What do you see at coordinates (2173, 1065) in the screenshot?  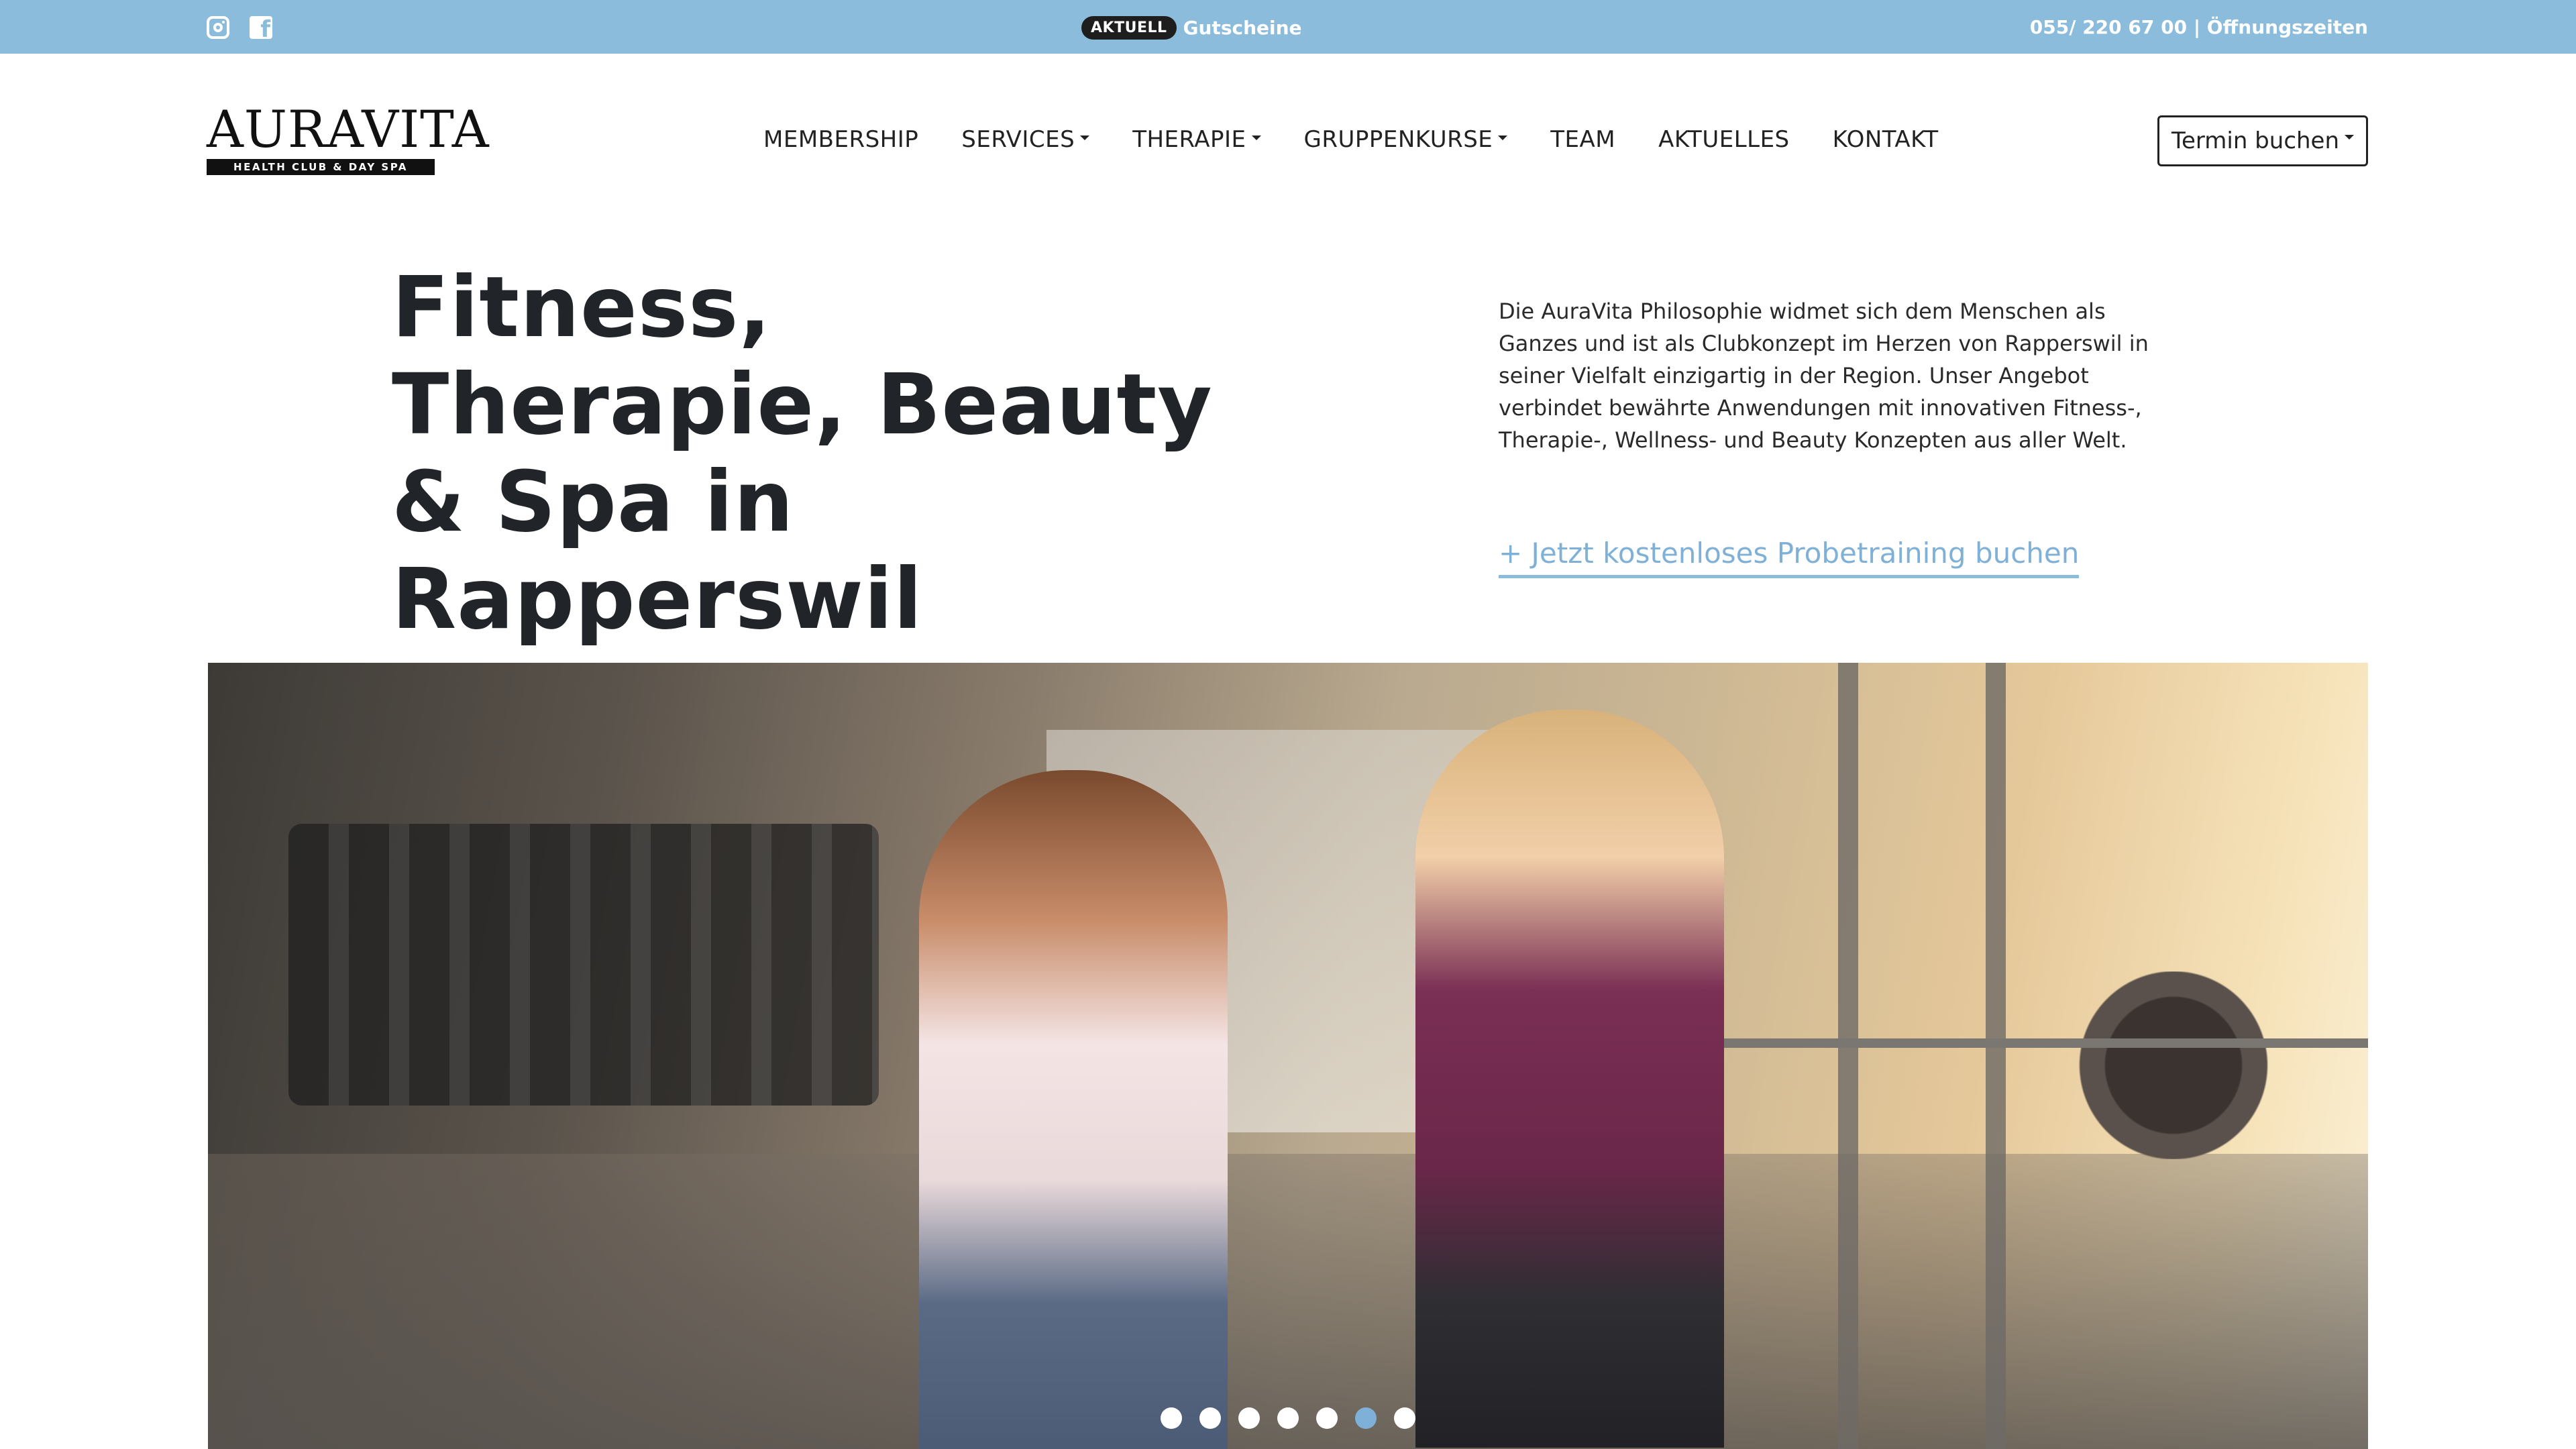 I see `weight-plates` at bounding box center [2173, 1065].